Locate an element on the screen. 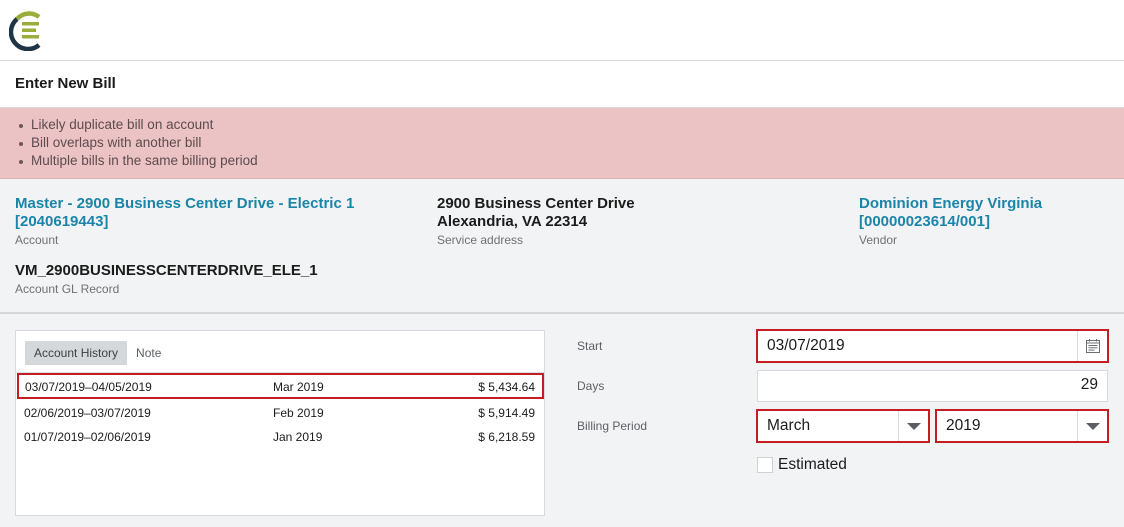  billing-month-dropdown-button is located at coordinates (913, 426).